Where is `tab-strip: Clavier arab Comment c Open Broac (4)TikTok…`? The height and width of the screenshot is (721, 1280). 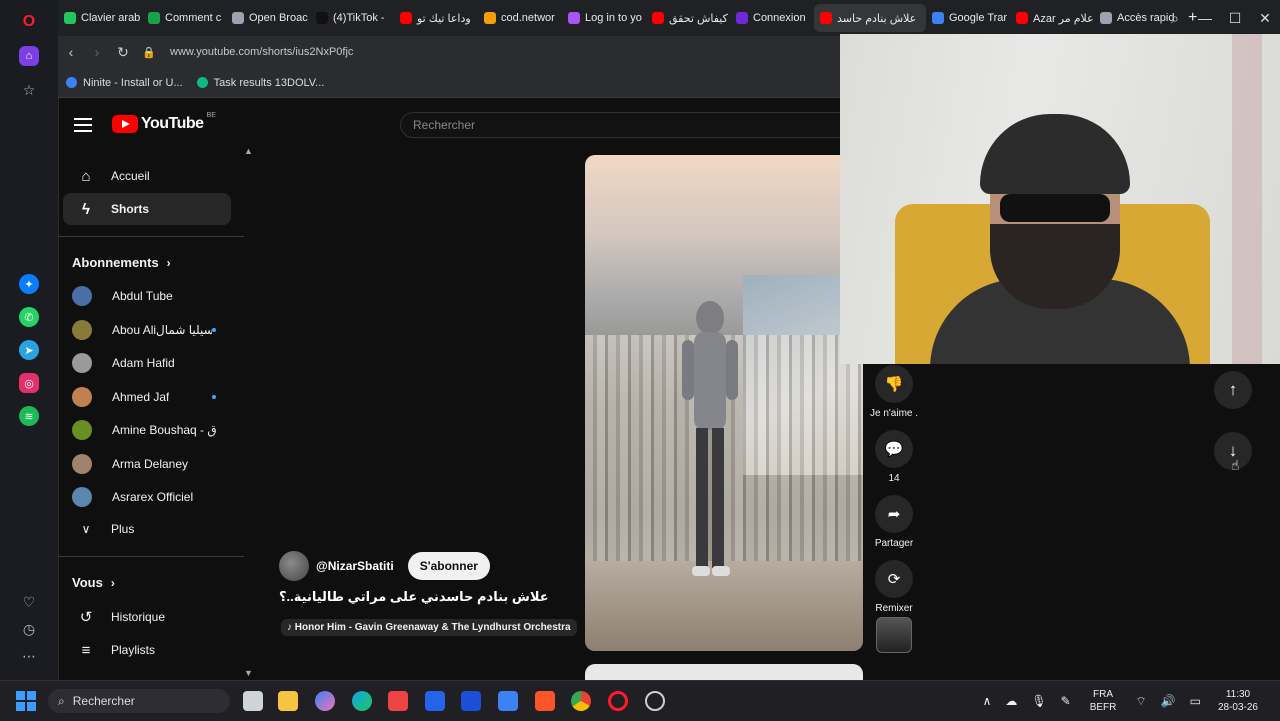
tab-strip: Clavier arab Comment c Open Broac (4)TikTok… is located at coordinates (669, 18).